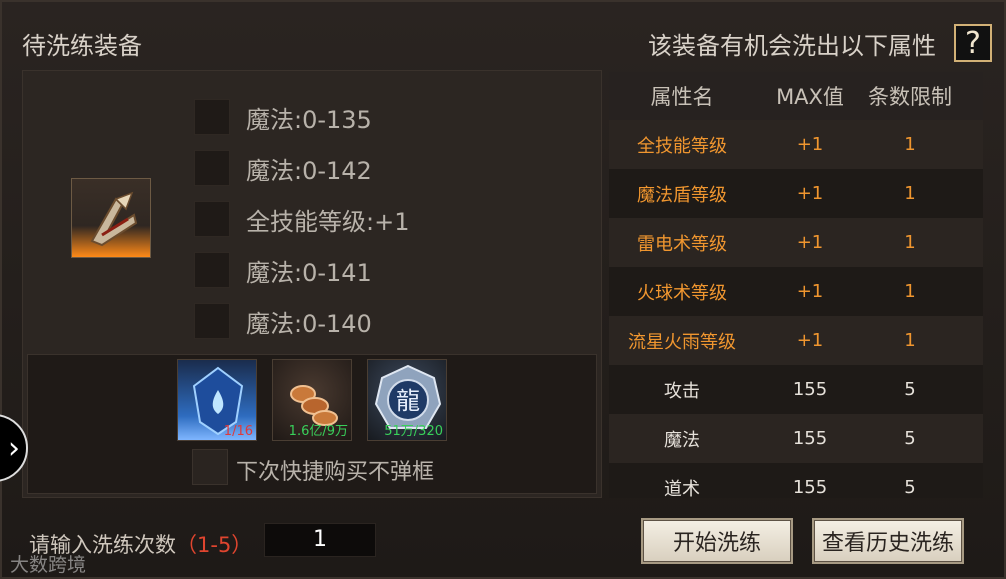 Image resolution: width=1006 pixels, height=579 pixels. I want to click on attribute-row: 全技能等级:+1, so click(301, 219).